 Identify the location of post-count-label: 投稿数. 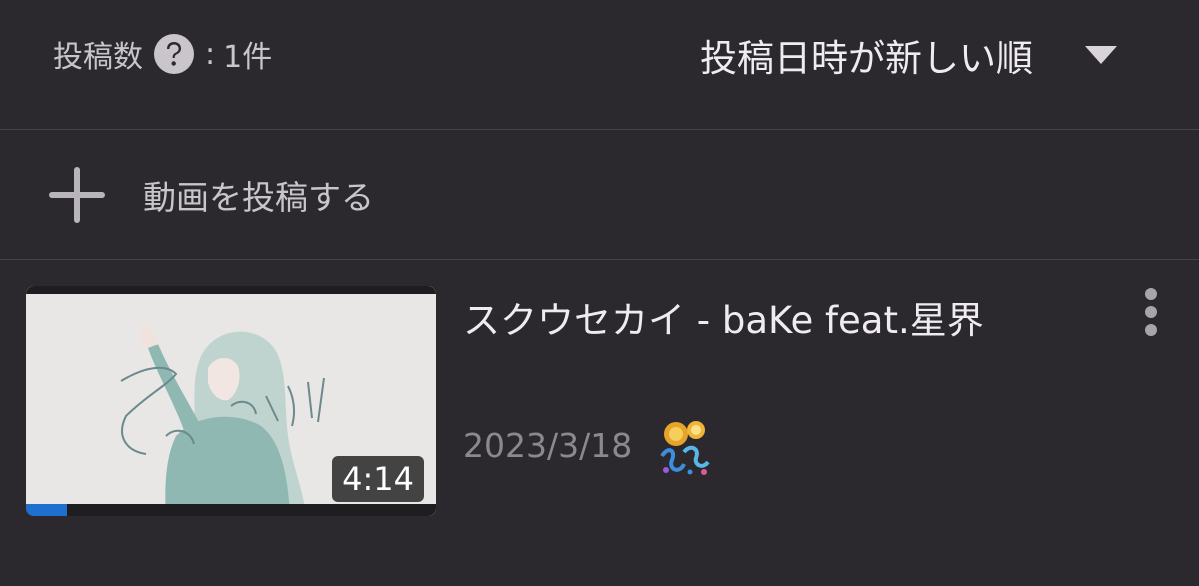
(98, 57).